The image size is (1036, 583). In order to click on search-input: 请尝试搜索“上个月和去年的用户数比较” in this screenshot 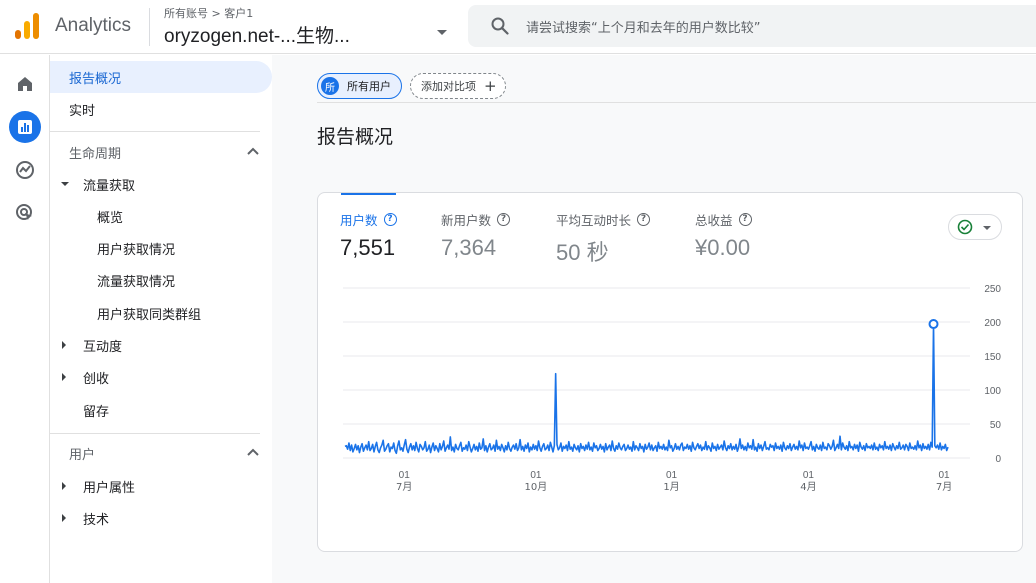, I will do `click(643, 26)`.